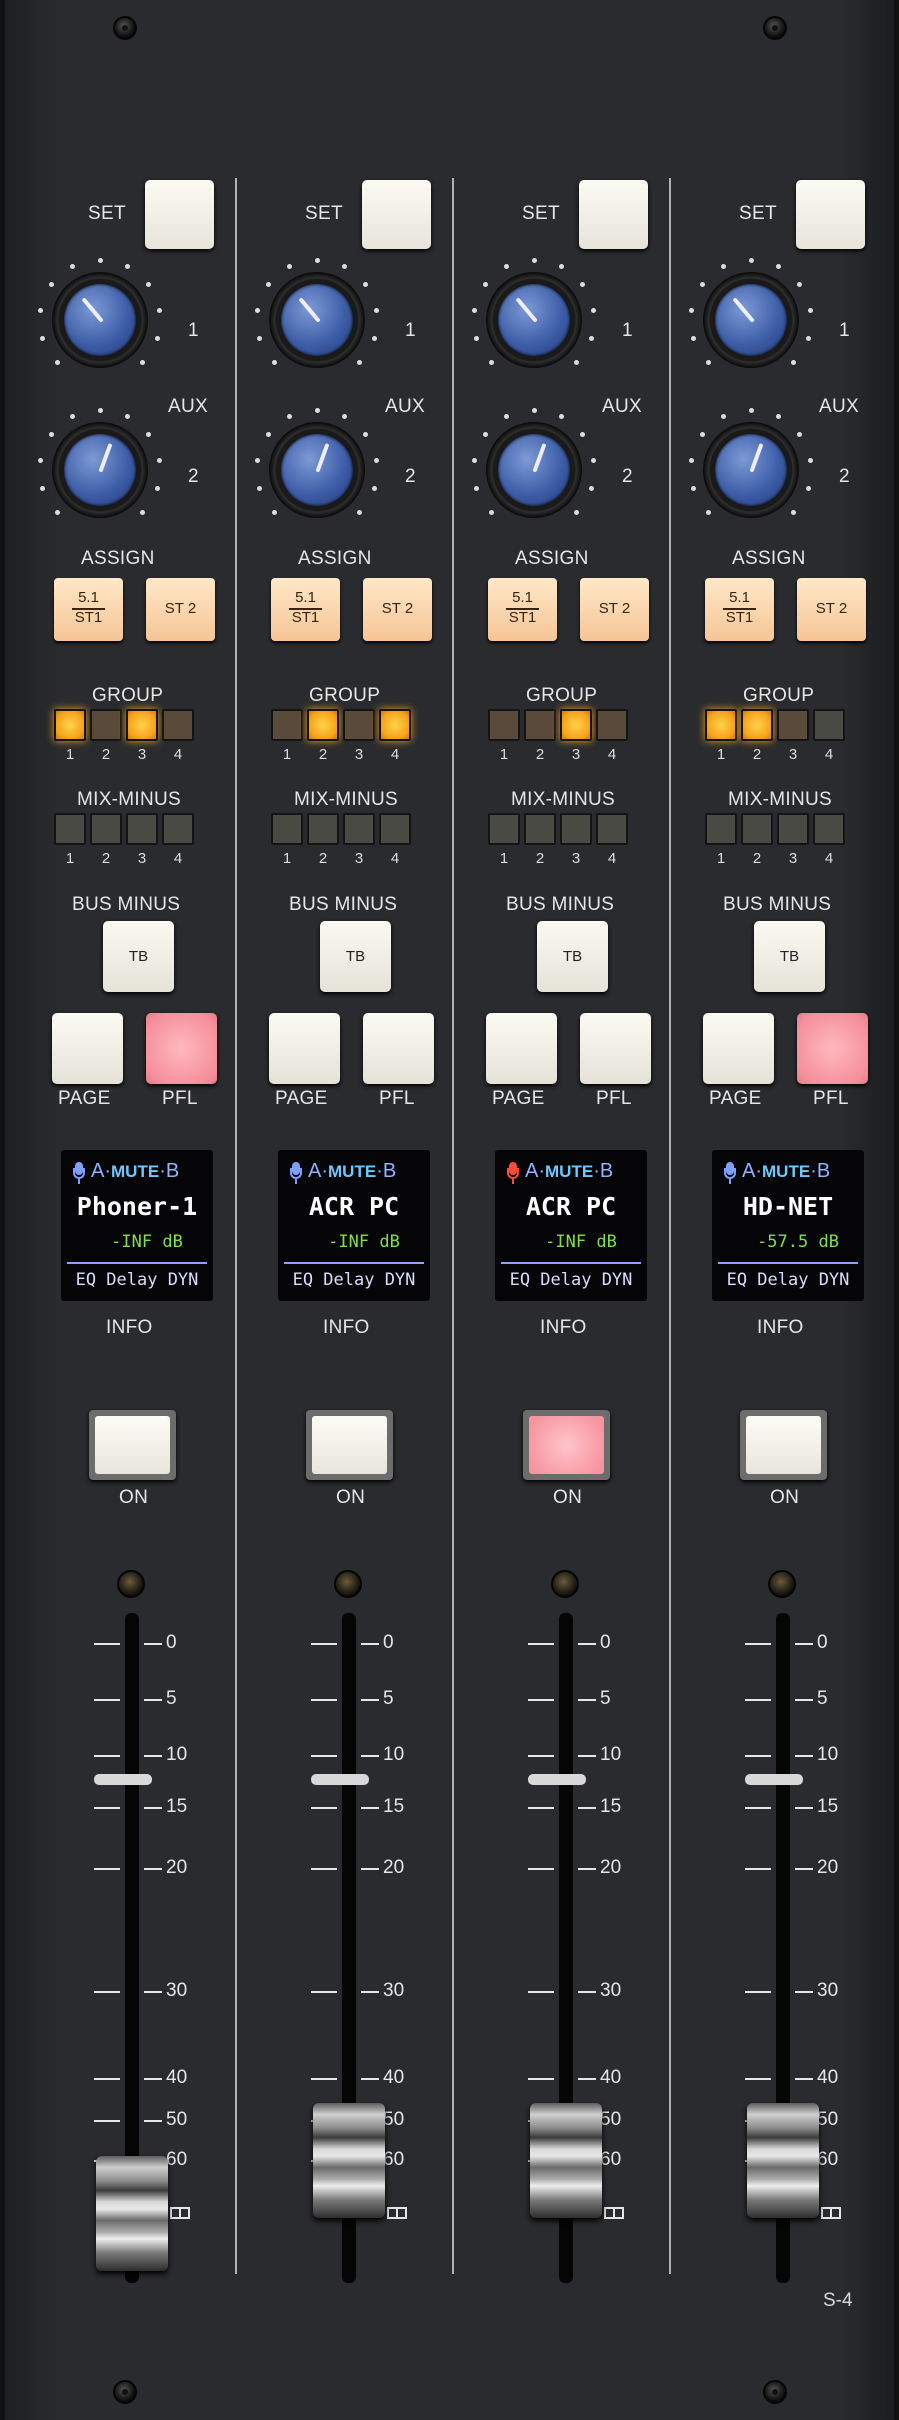 This screenshot has height=2420, width=899. I want to click on mix-minus-label: MIX-MINUS, so click(563, 799).